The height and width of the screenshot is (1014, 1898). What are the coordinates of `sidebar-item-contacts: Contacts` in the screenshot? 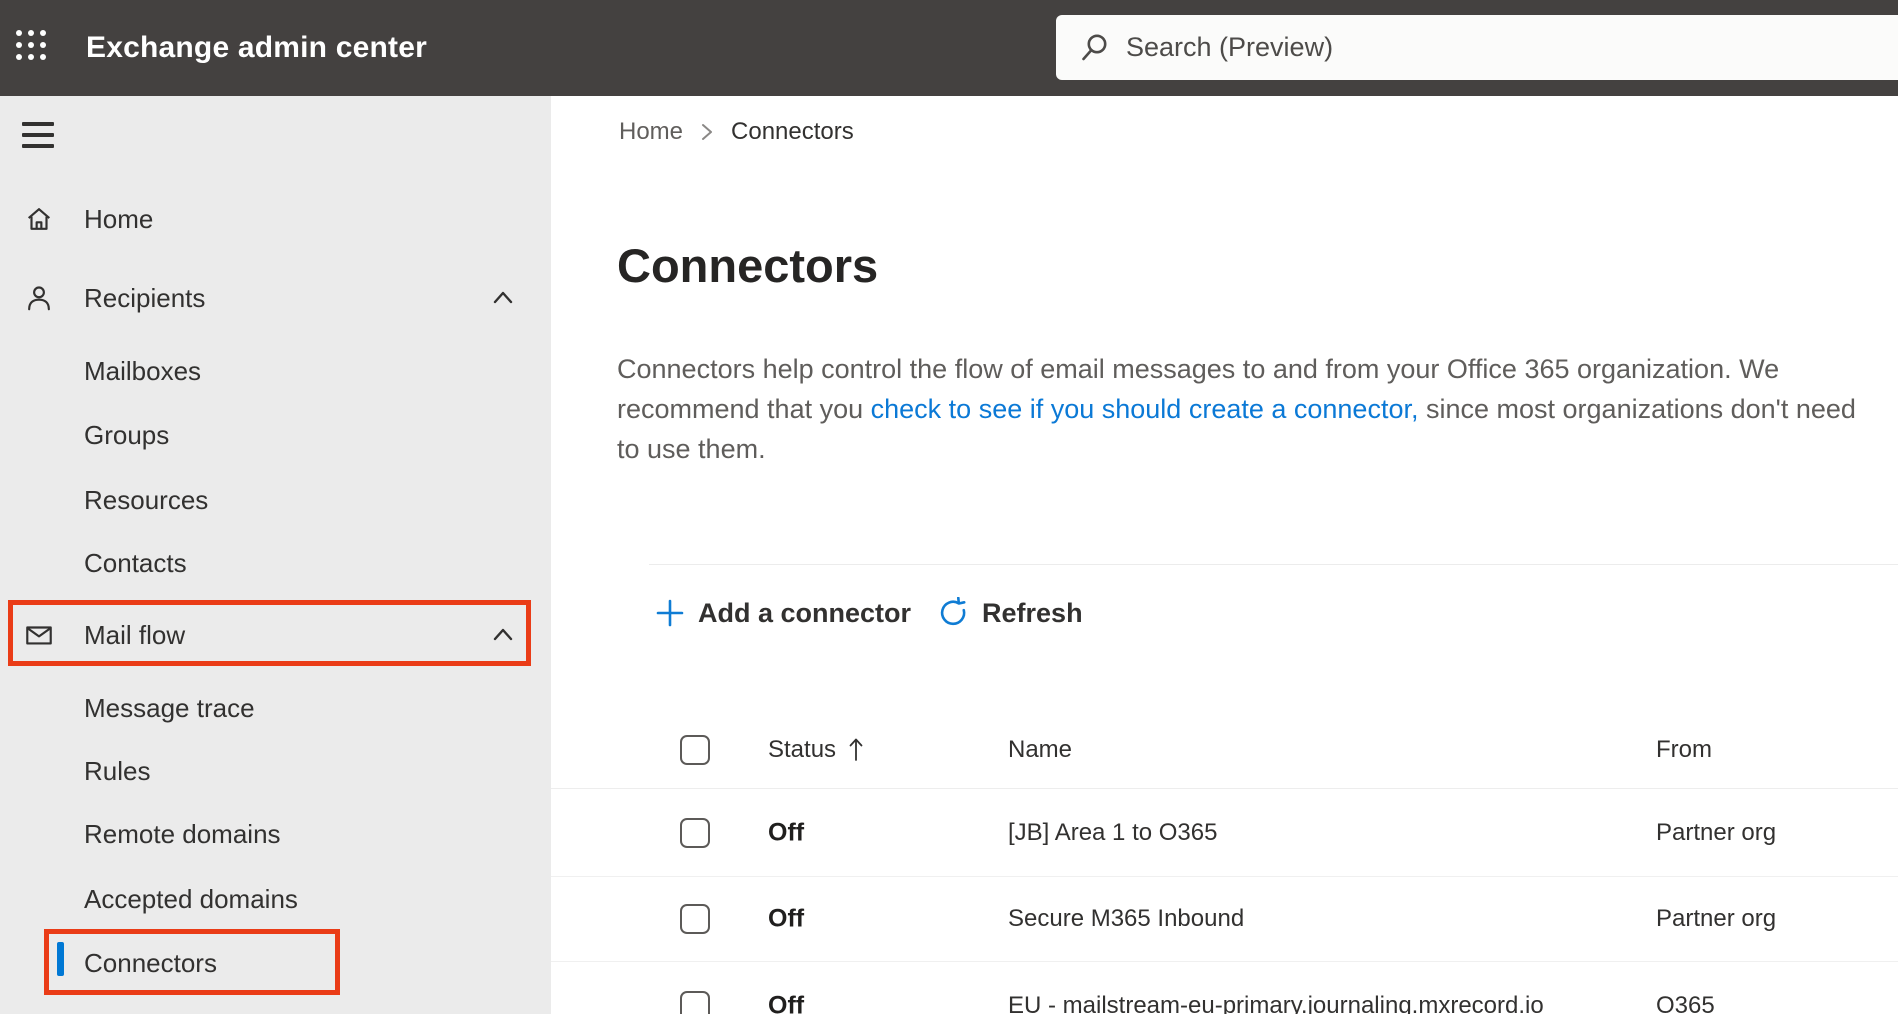 It's located at (275, 563).